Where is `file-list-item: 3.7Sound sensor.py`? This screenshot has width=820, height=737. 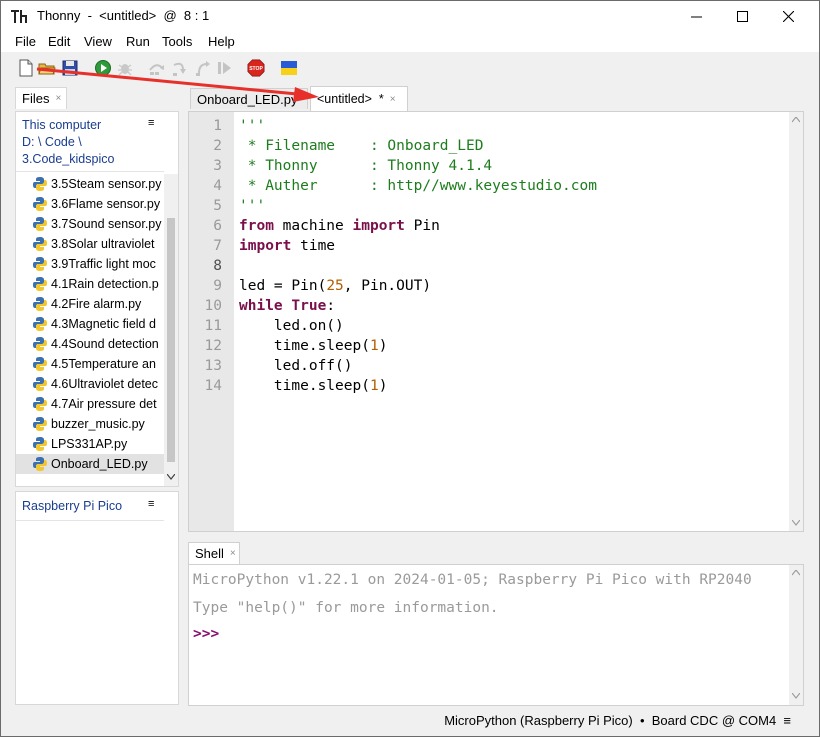
file-list-item: 3.7Sound sensor.py is located at coordinates (90, 224).